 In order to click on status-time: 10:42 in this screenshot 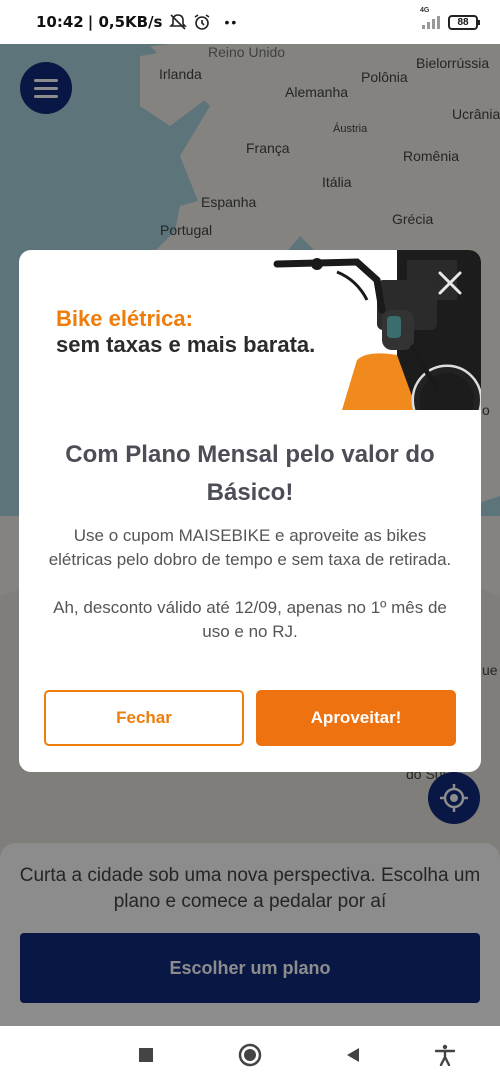, I will do `click(60, 22)`.